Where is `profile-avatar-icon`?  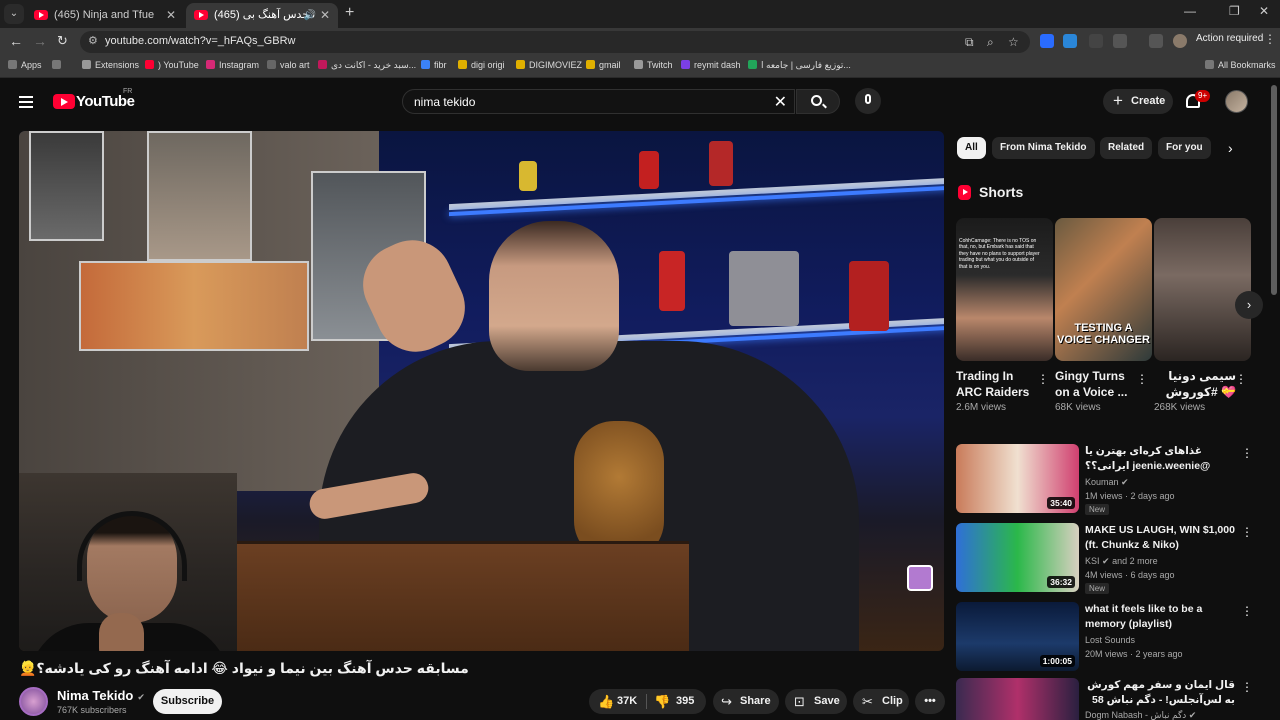
profile-avatar-icon is located at coordinates (1180, 41).